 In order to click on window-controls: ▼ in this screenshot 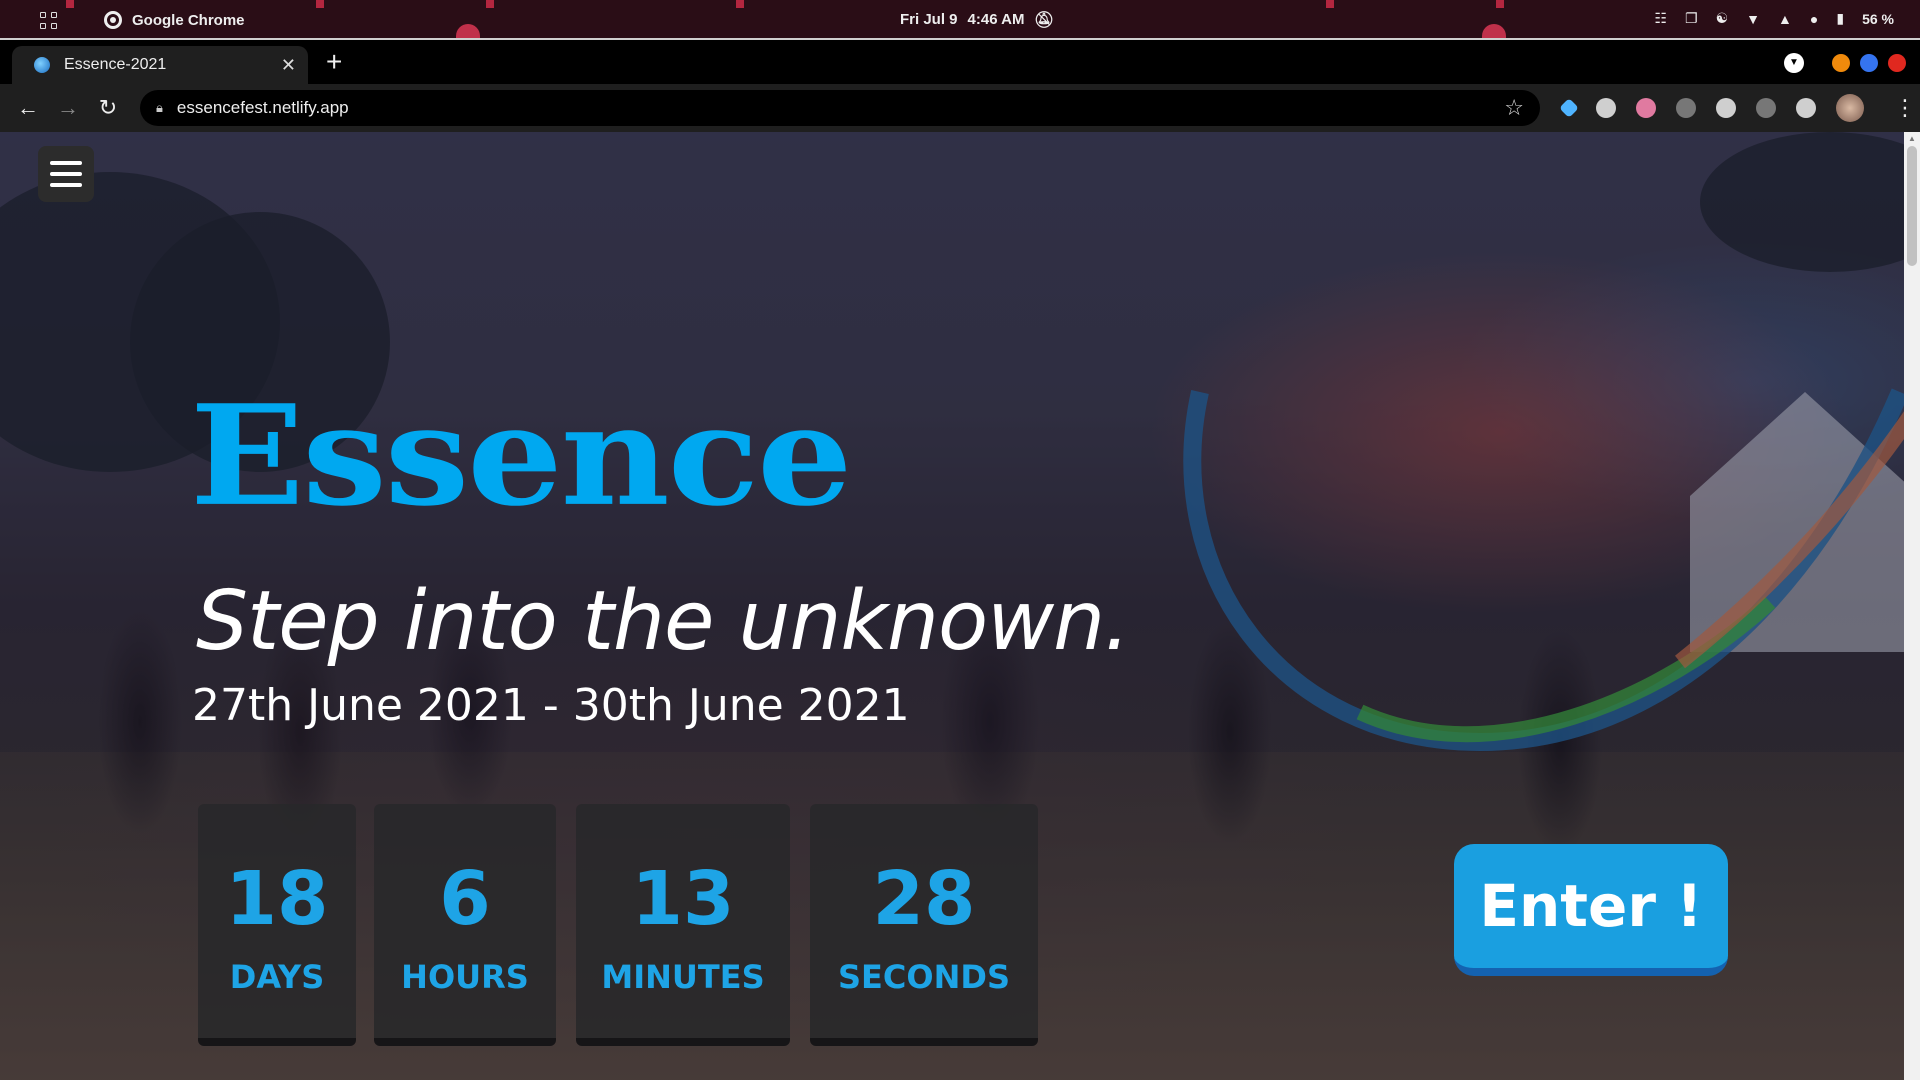, I will do `click(1845, 63)`.